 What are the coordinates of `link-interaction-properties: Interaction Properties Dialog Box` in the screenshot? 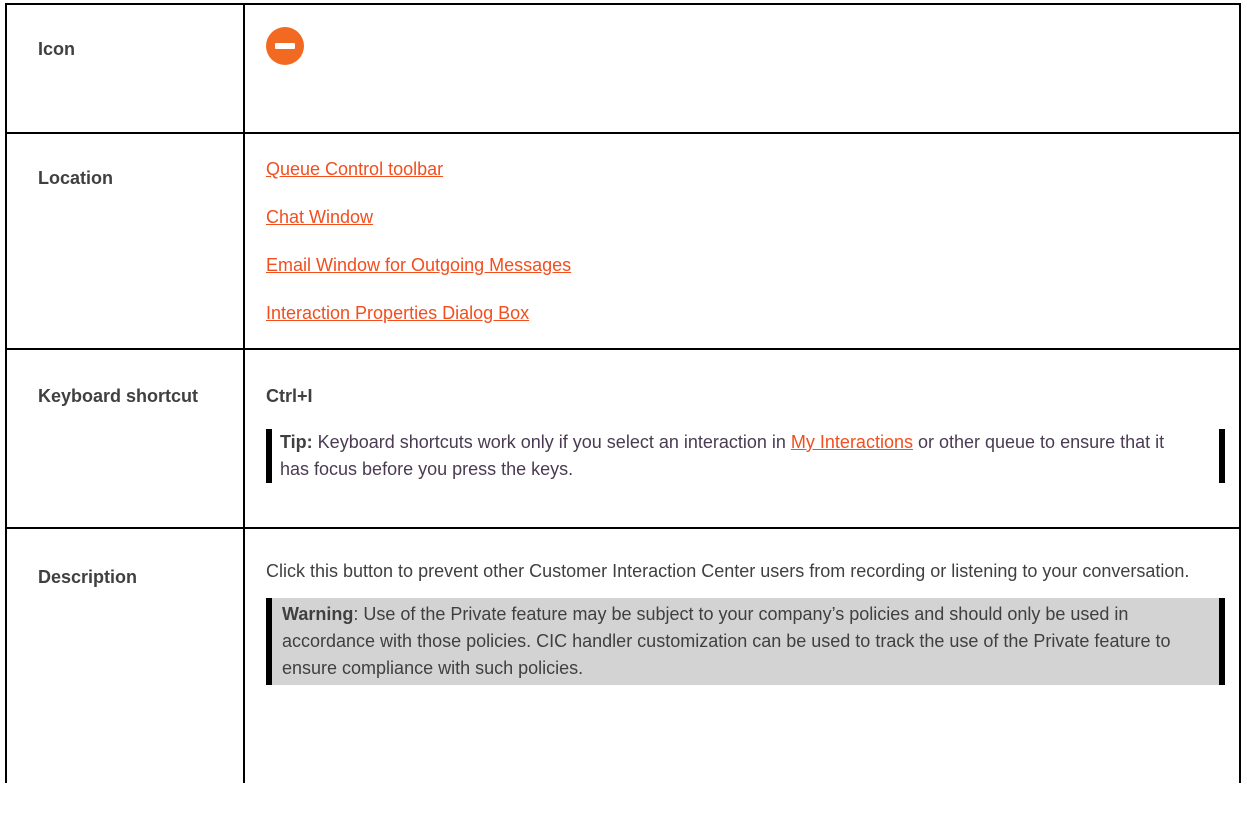 It's located at (745, 313).